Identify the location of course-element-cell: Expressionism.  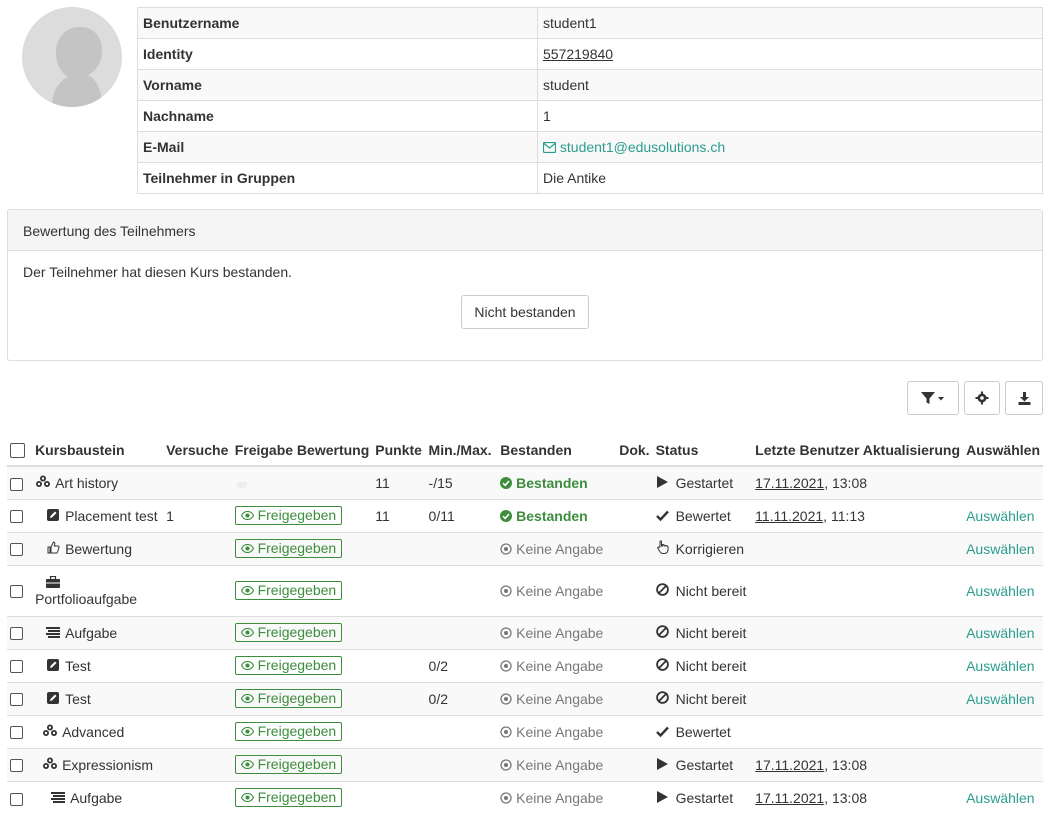
(98, 764).